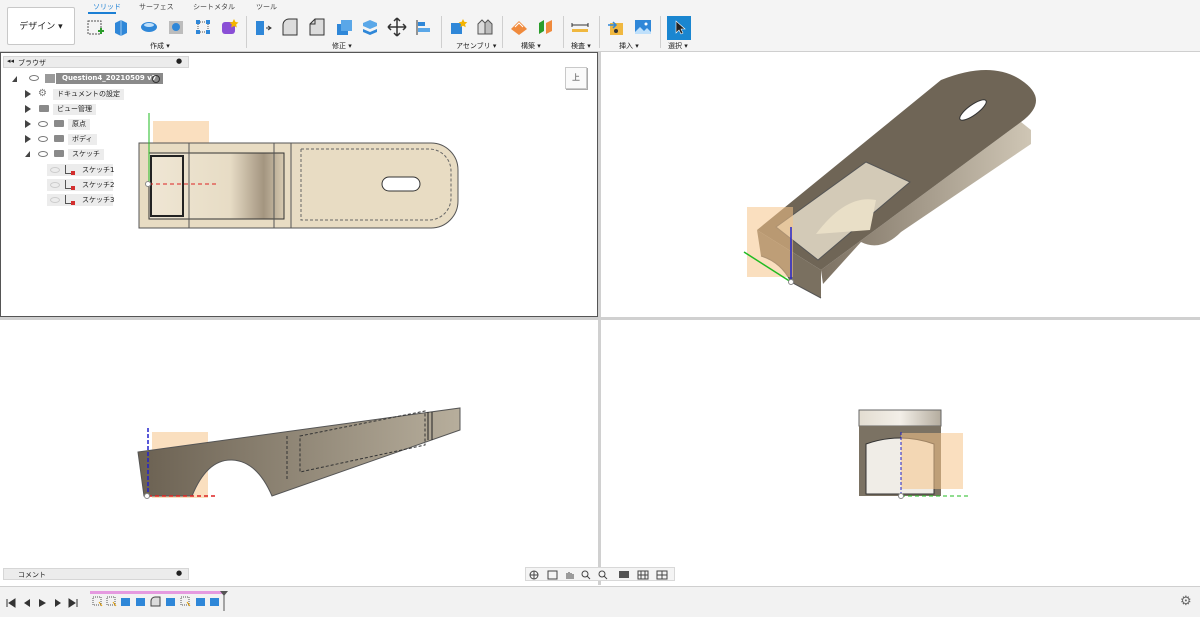  What do you see at coordinates (11, 603) in the screenshot?
I see `go-to-start-icon` at bounding box center [11, 603].